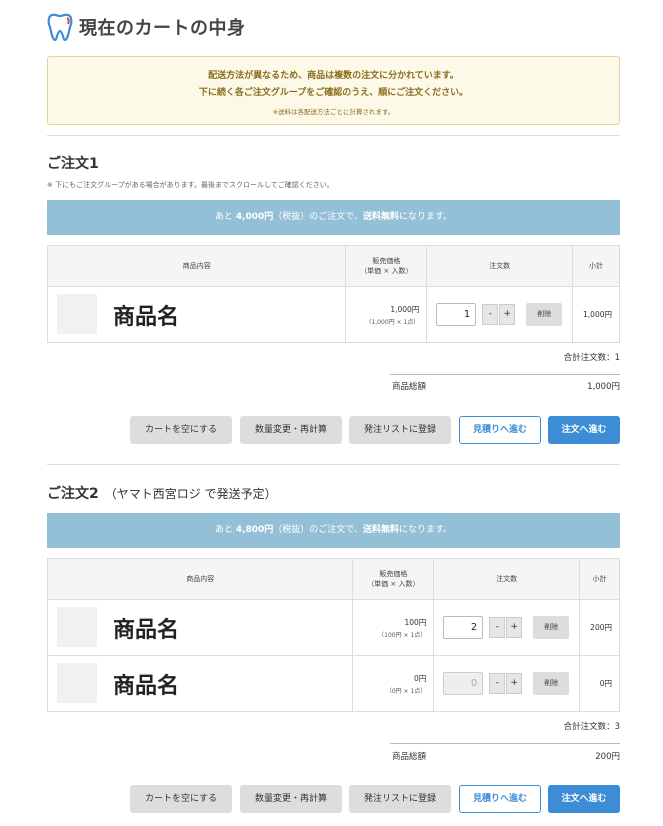  Describe the element at coordinates (393, 627) in the screenshot. I see `price-cell: 100円 （100円 × 1点）` at that location.